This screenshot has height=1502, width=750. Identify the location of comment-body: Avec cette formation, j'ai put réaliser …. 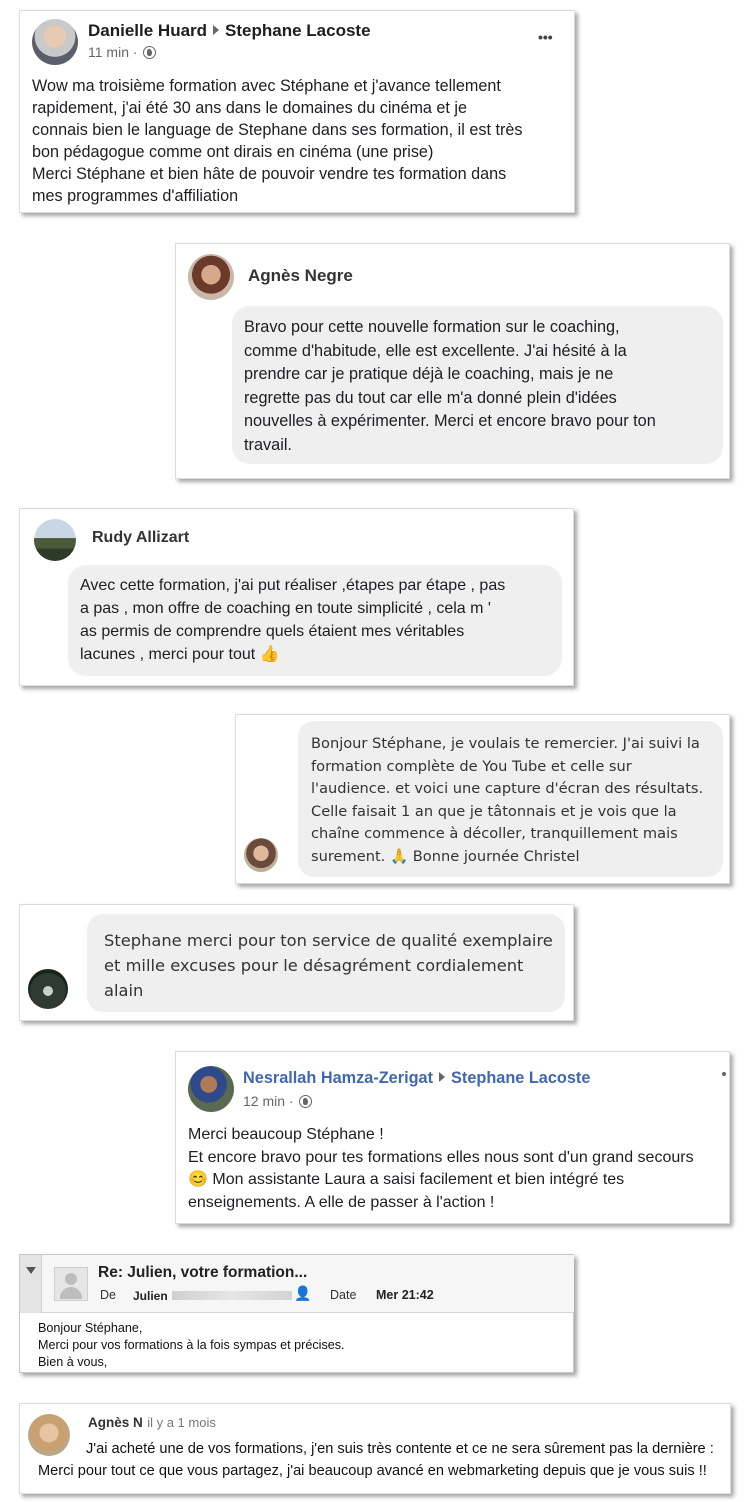
(320, 620).